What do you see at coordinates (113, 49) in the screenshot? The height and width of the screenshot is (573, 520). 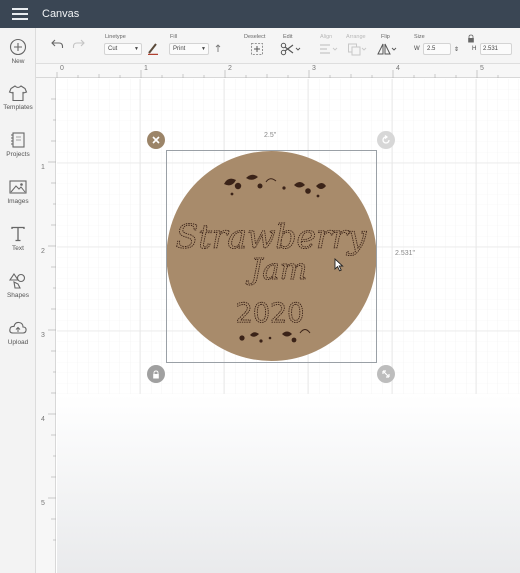 I see `linetype-value: Cut` at bounding box center [113, 49].